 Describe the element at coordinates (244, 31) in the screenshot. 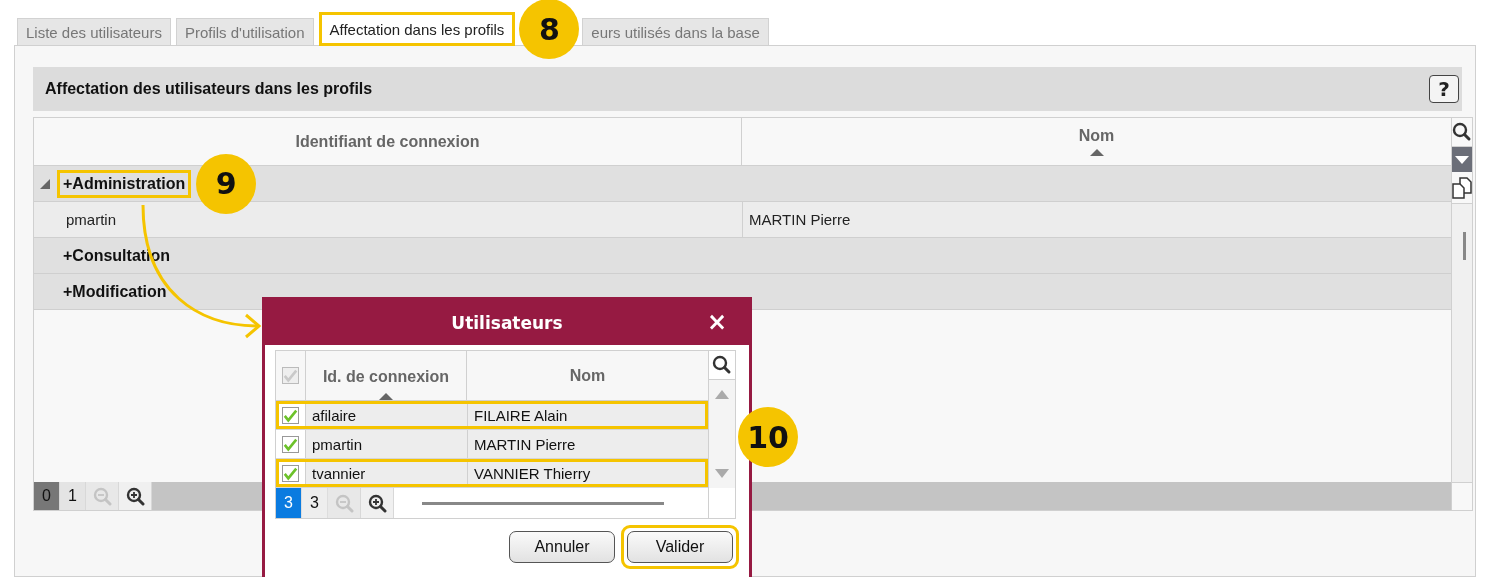

I see `tab: Profils d'utilisation` at that location.